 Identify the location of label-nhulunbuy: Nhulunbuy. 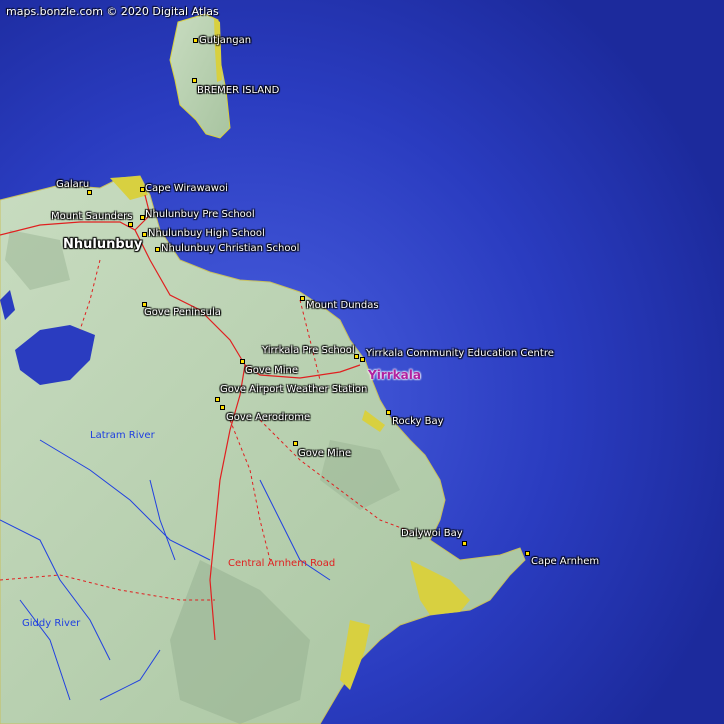
(102, 244).